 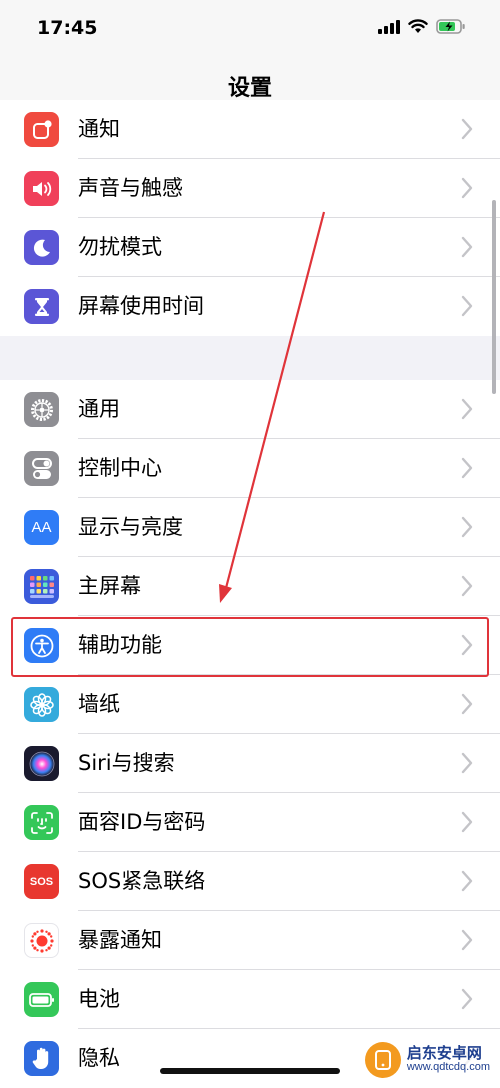 What do you see at coordinates (250, 822) in the screenshot?
I see `settings-item-face-id-passcode: 面容ID与密码` at bounding box center [250, 822].